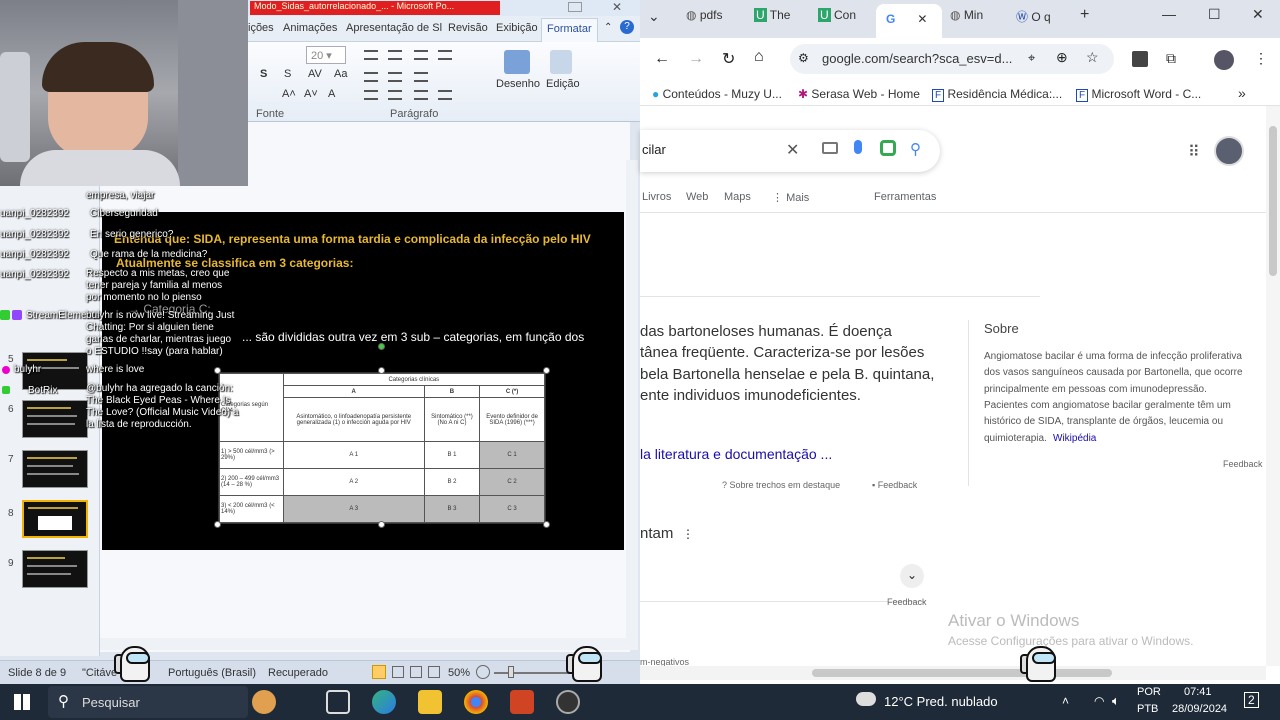 The width and height of the screenshot is (1280, 720). I want to click on clock-date: 28/09/2024, so click(1199, 709).